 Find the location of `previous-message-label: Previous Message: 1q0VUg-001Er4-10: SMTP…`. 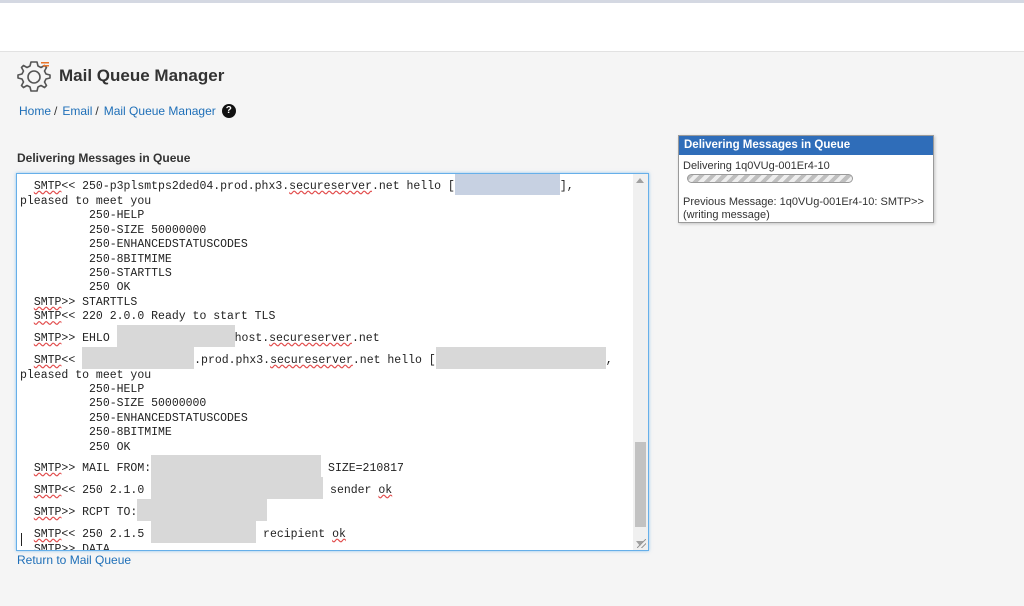

previous-message-label: Previous Message: 1q0VUg-001Er4-10: SMTP… is located at coordinates (803, 208).